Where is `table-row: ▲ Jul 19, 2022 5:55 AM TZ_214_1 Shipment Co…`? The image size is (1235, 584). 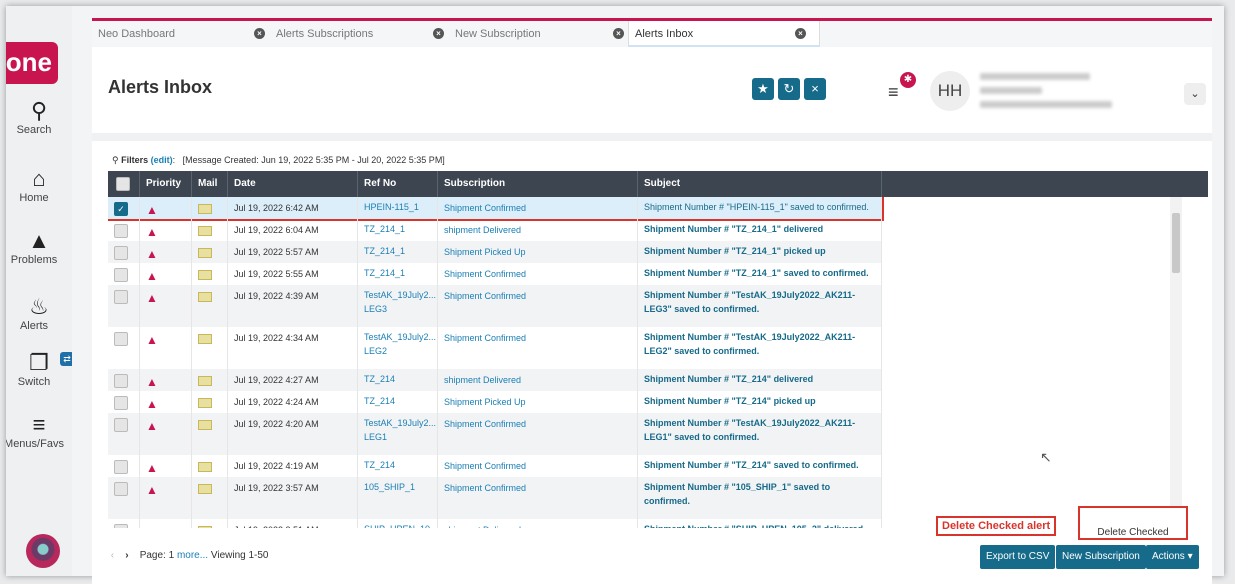
table-row: ▲ Jul 19, 2022 5:55 AM TZ_214_1 Shipment Co… is located at coordinates (495, 274).